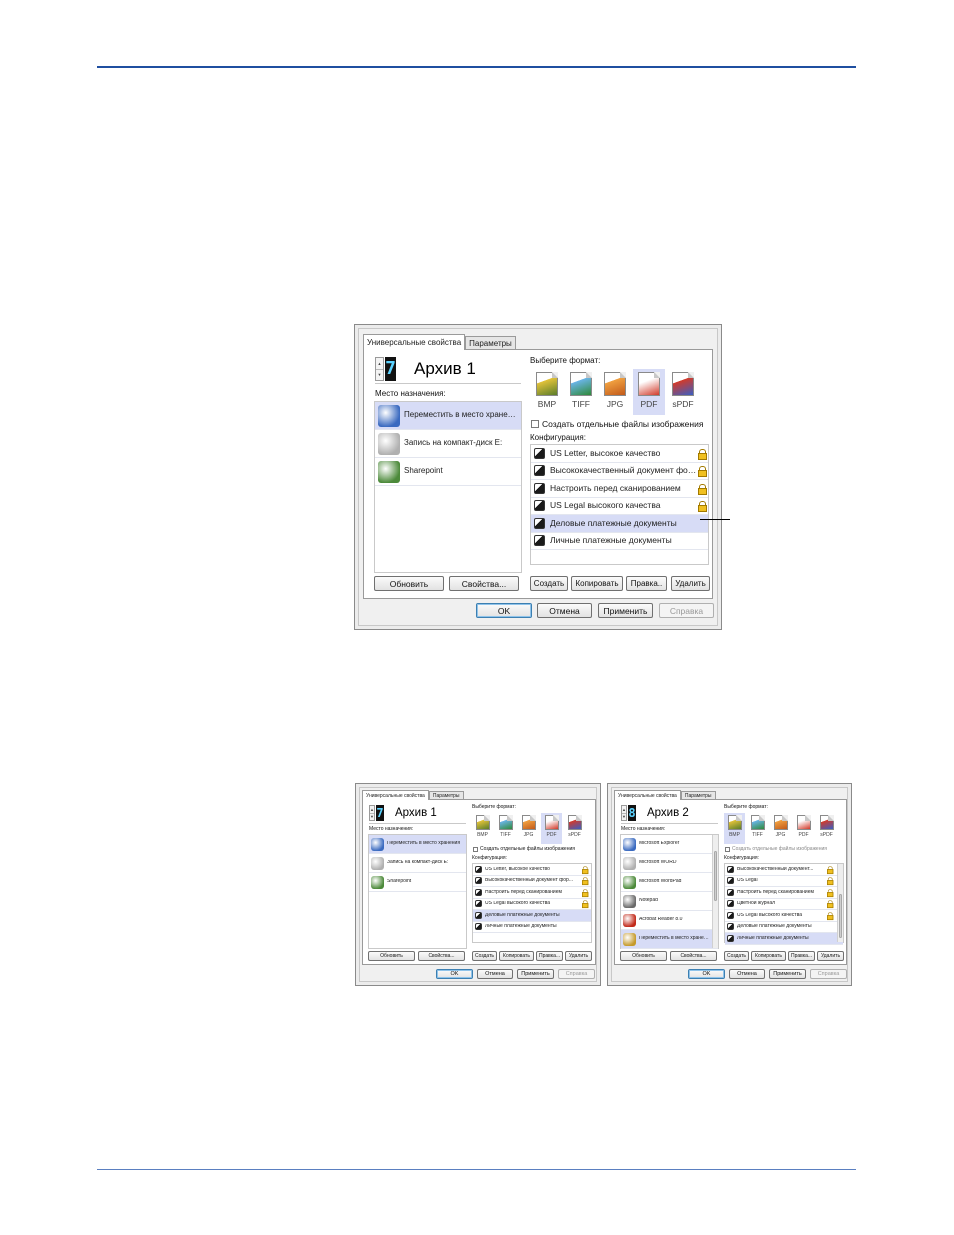 The width and height of the screenshot is (954, 1235). I want to click on format-label-text: TIFF, so click(505, 835).